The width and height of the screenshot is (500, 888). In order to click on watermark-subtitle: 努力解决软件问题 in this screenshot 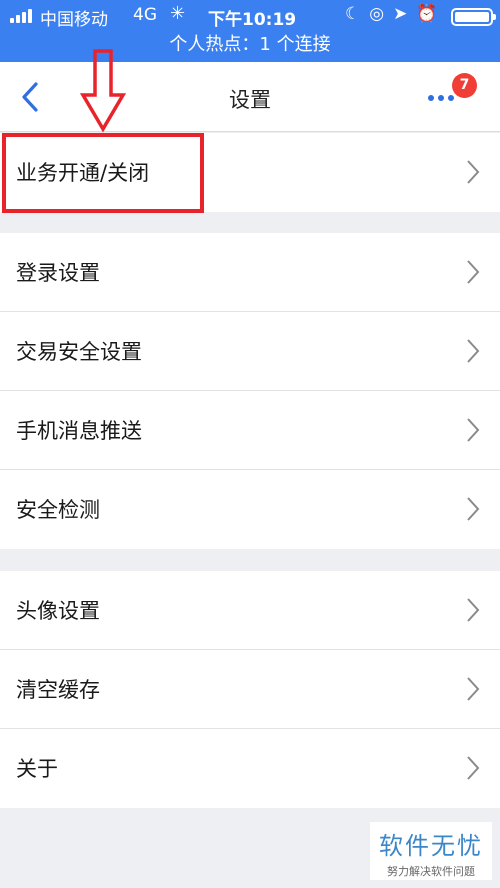, I will do `click(431, 871)`.